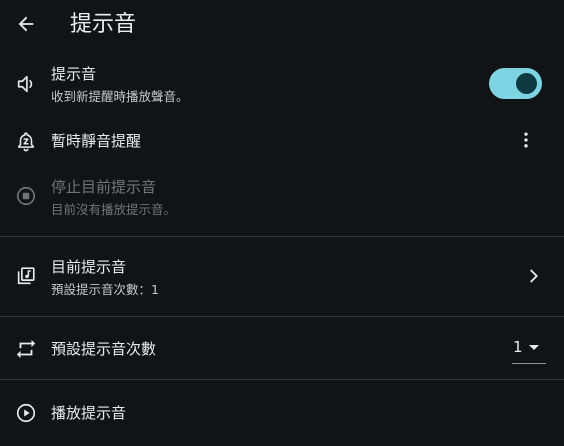 The image size is (564, 446). I want to click on snooze-bell-icon, so click(26, 141).